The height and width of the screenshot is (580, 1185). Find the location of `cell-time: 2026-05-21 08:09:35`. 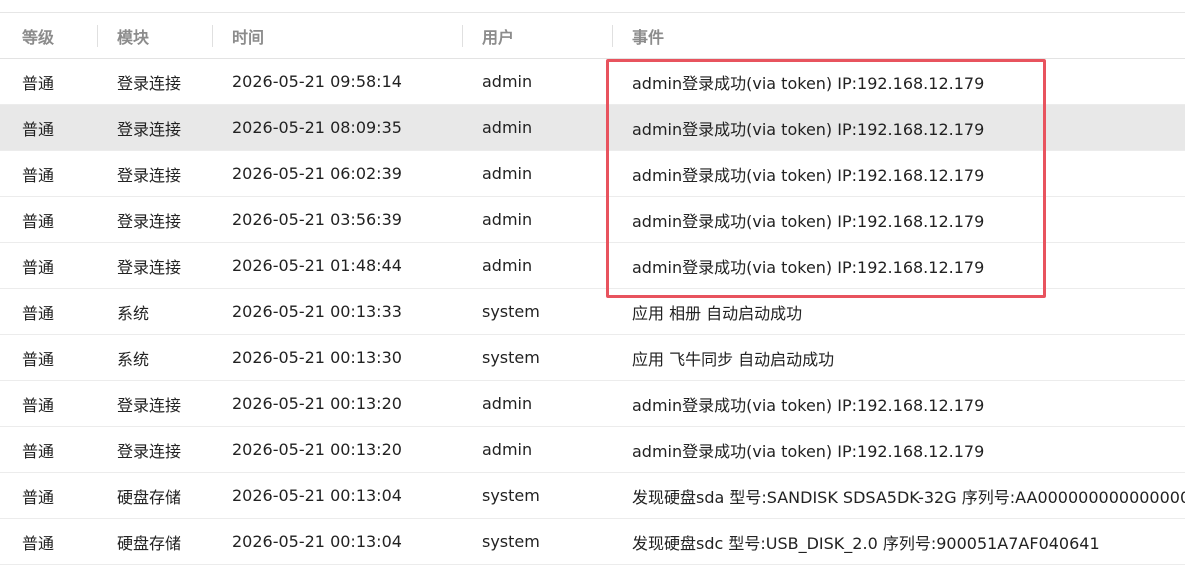

cell-time: 2026-05-21 08:09:35 is located at coordinates (317, 127).